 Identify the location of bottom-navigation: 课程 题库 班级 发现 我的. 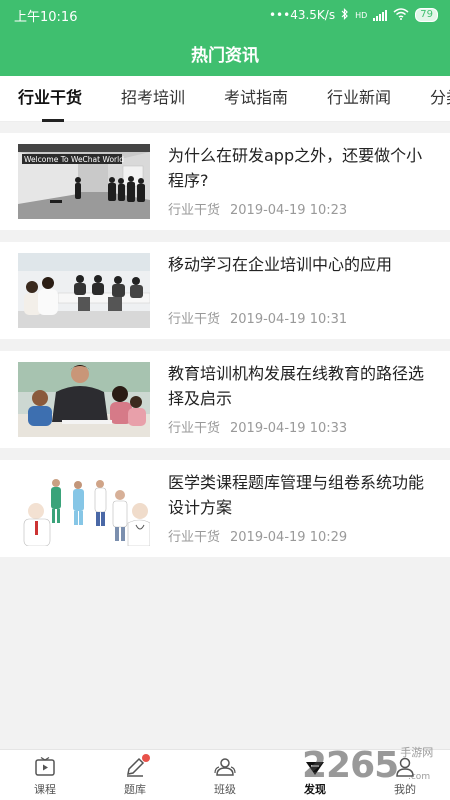
(225, 774).